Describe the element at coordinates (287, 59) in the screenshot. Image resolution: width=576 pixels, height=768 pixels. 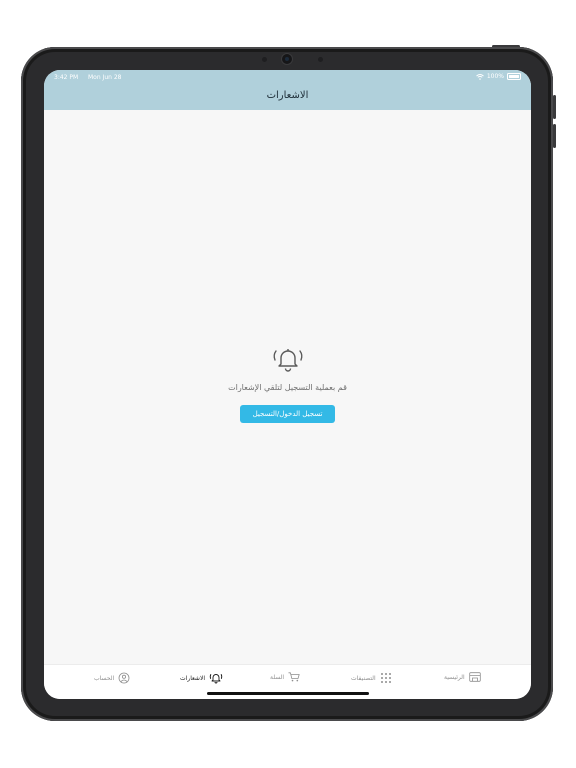
I see `front-camera` at that location.